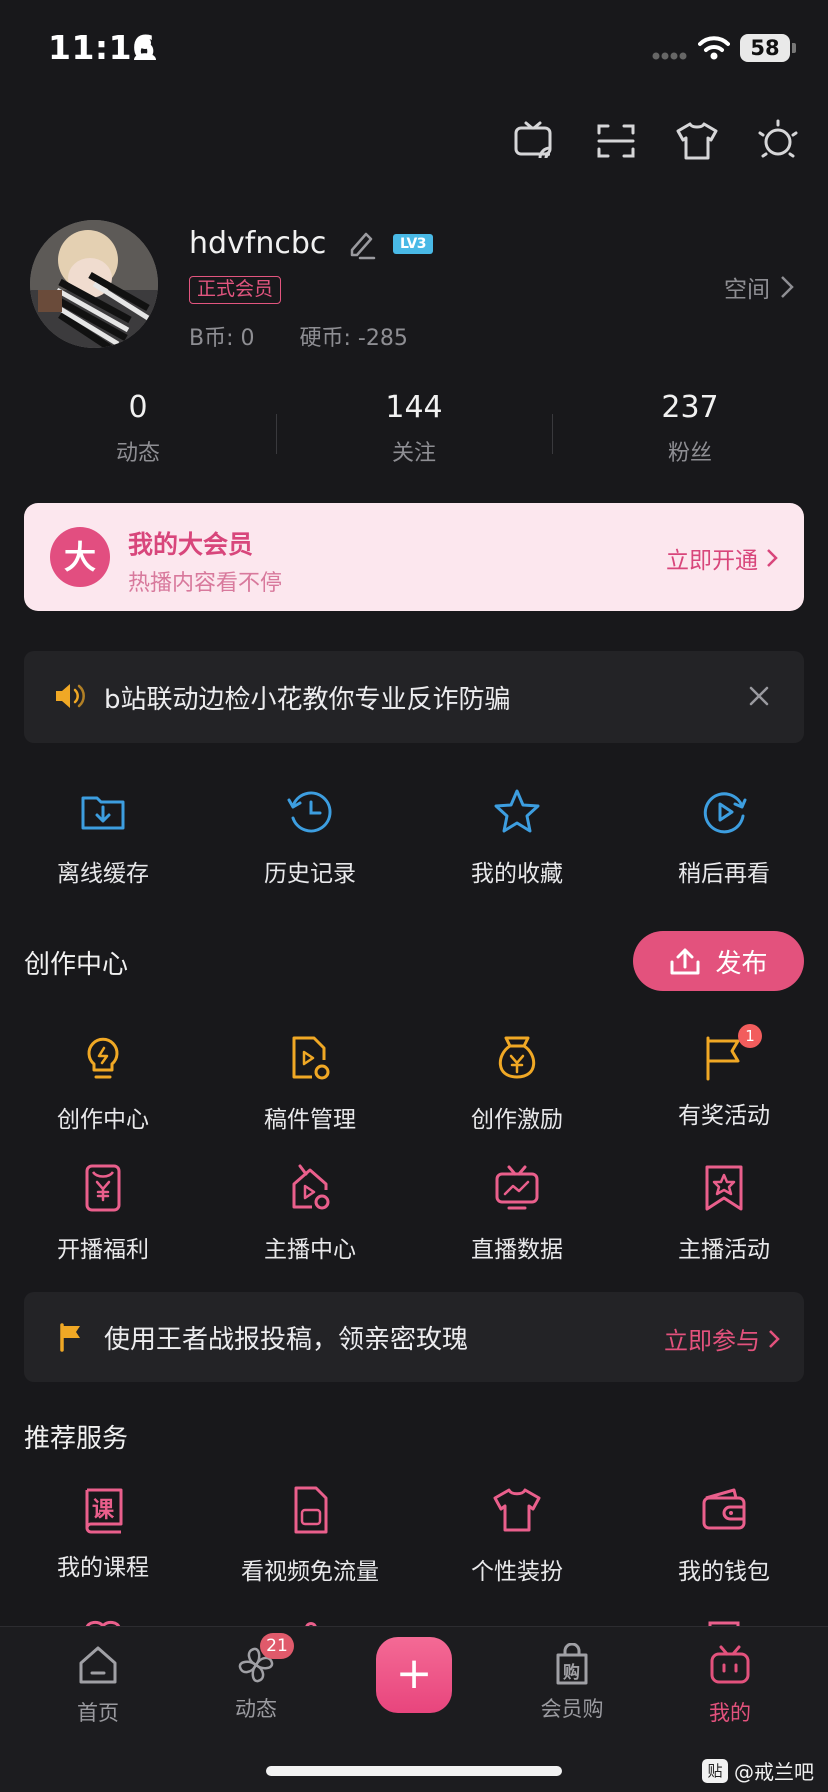 The width and height of the screenshot is (828, 1792). I want to click on service-my-courses: 课 我的课程, so click(103, 1533).